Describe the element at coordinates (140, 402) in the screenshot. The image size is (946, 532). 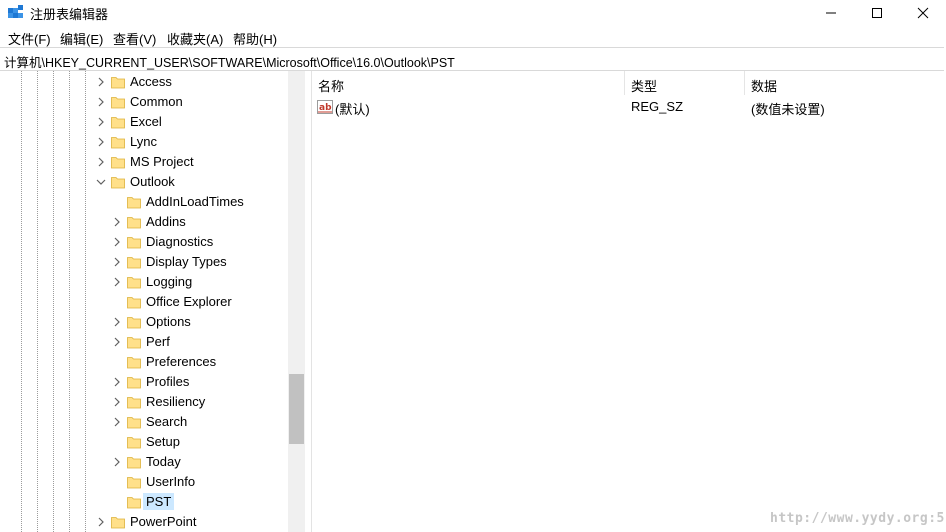
I see `tree-item: Resiliency` at that location.